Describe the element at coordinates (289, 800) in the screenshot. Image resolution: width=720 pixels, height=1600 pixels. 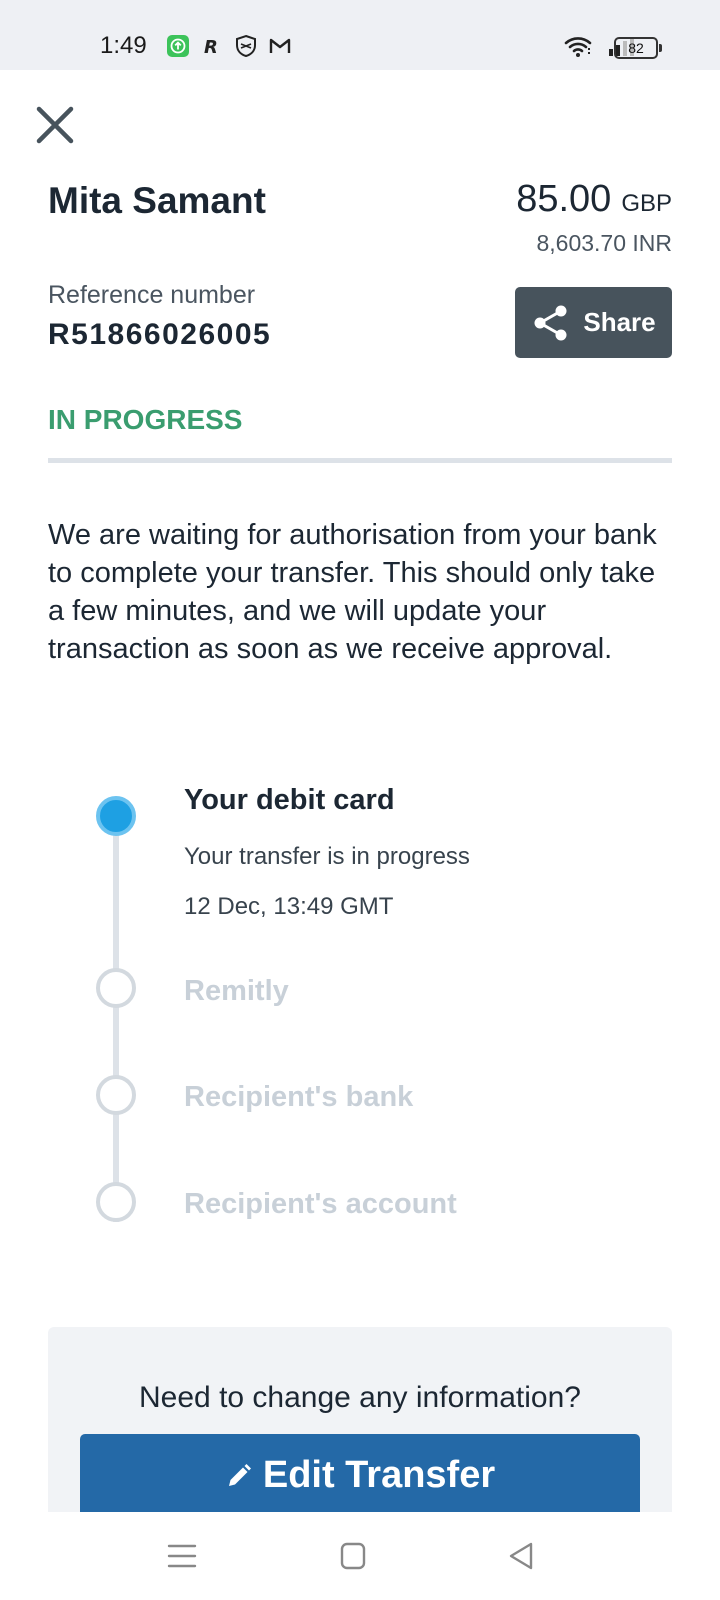
I see `timeline-step-title: Your debit card` at that location.